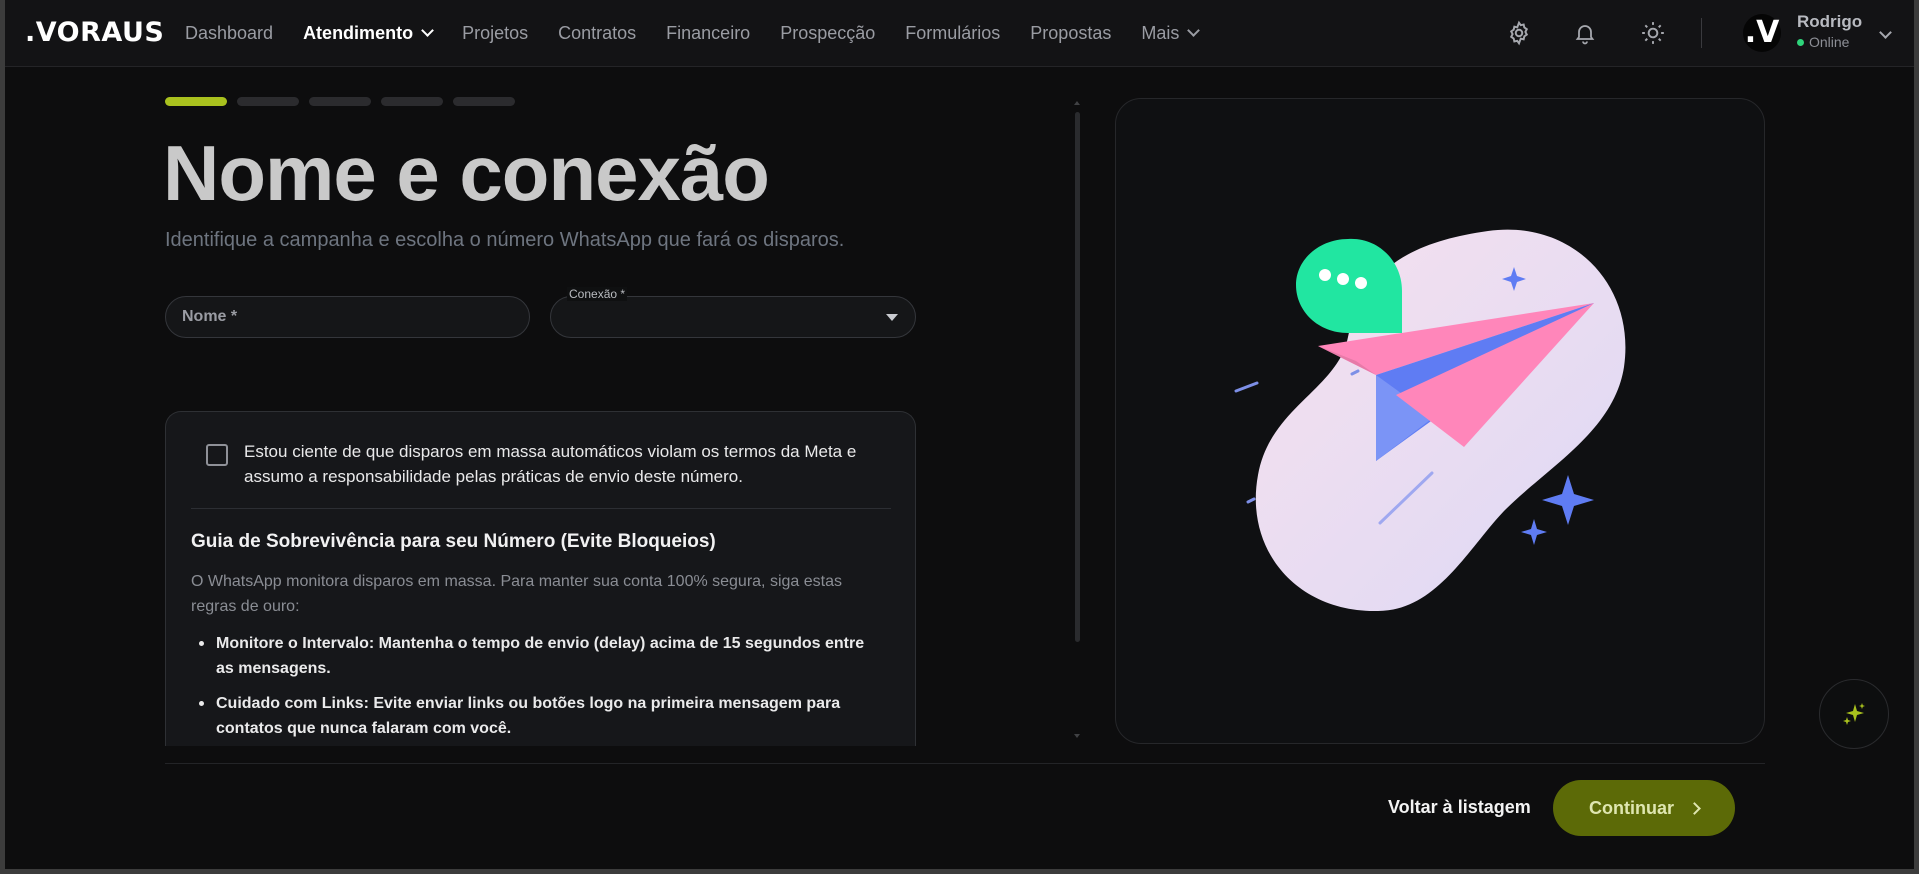 This screenshot has height=874, width=1919. Describe the element at coordinates (217, 455) in the screenshot. I see `consent-checkbox` at that location.